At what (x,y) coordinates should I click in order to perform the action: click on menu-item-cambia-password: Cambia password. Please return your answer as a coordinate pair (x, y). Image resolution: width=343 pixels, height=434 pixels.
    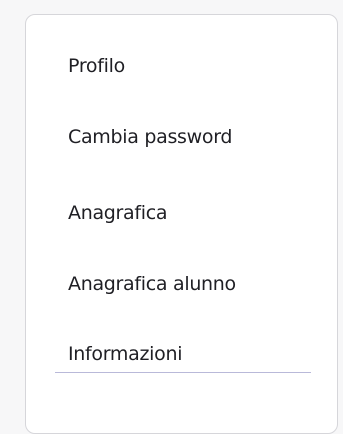
    Looking at the image, I should click on (150, 137).